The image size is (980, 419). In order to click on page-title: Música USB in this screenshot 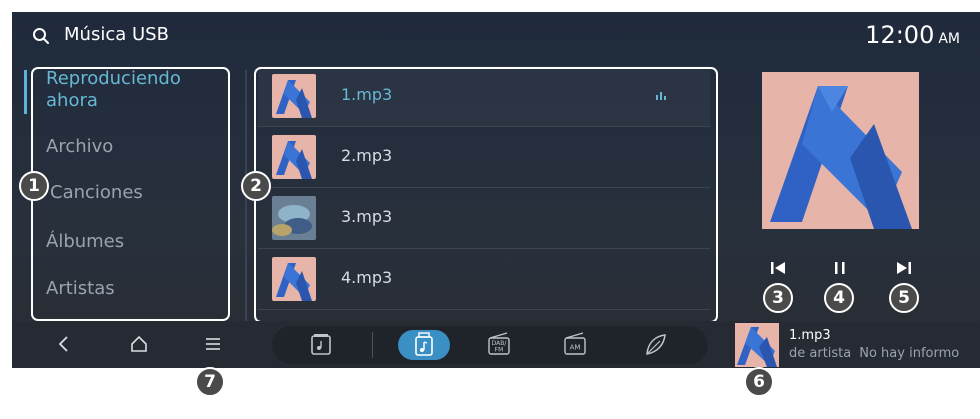, I will do `click(116, 34)`.